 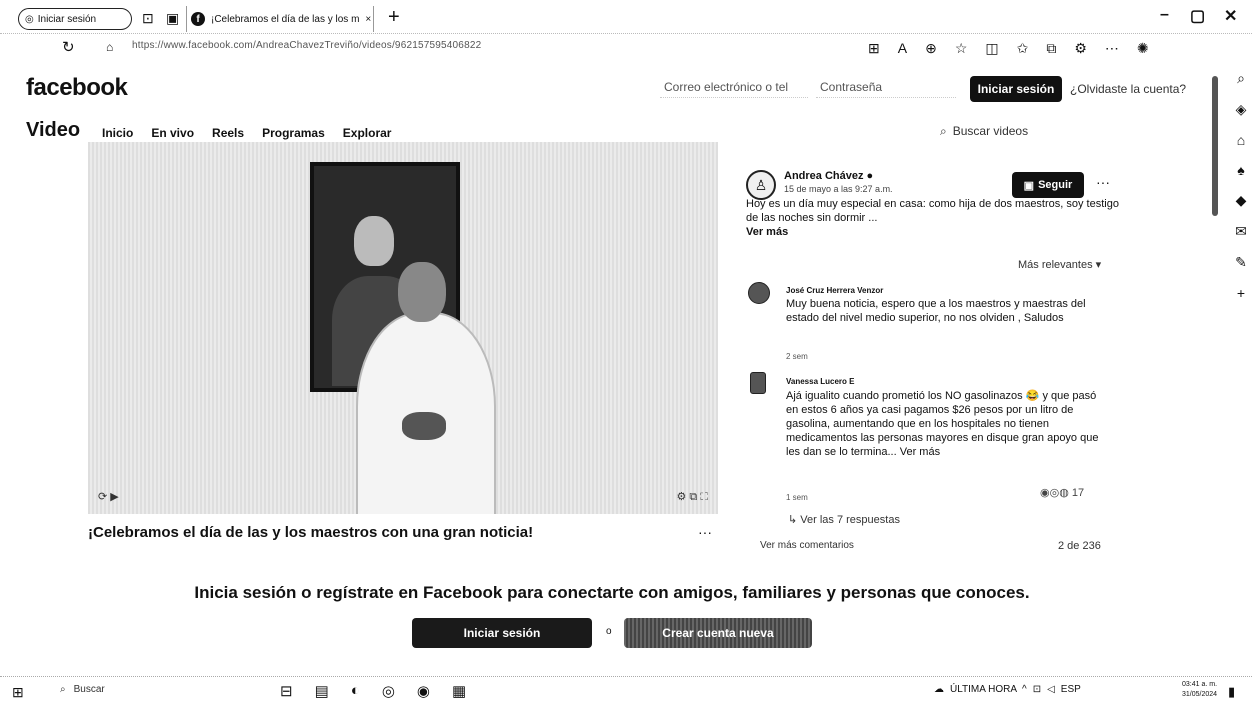 I want to click on video-controls: ⟳ ▶ ⚙ ⧉ ⛶, so click(x=403, y=499).